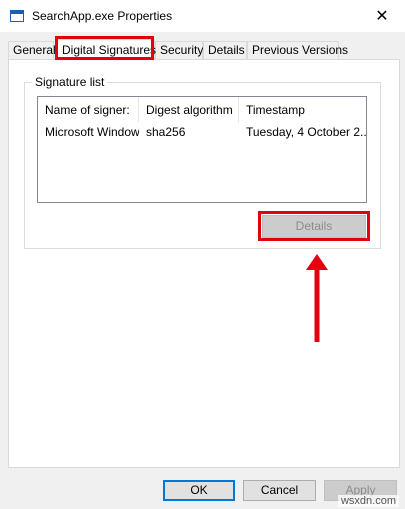 This screenshot has width=405, height=509. Describe the element at coordinates (32, 50) in the screenshot. I see `tab-general: General` at that location.